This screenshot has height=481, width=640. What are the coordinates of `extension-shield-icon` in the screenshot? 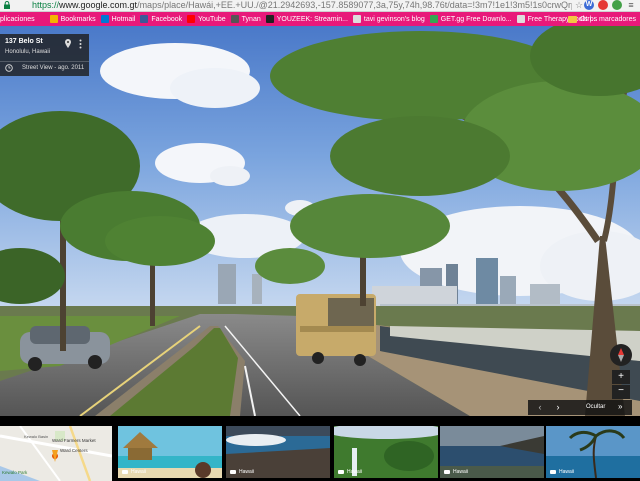 It's located at (603, 5).